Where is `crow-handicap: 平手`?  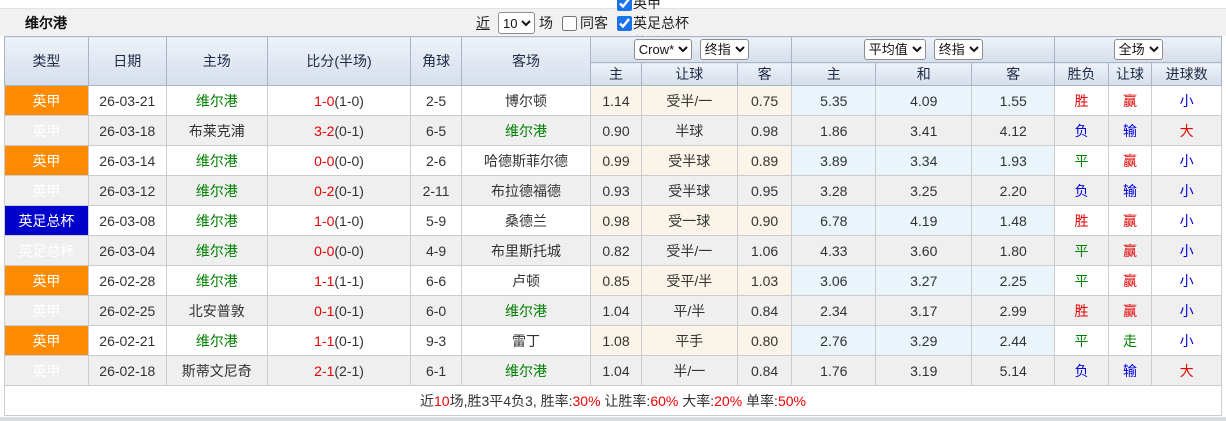 crow-handicap: 平手 is located at coordinates (689, 340).